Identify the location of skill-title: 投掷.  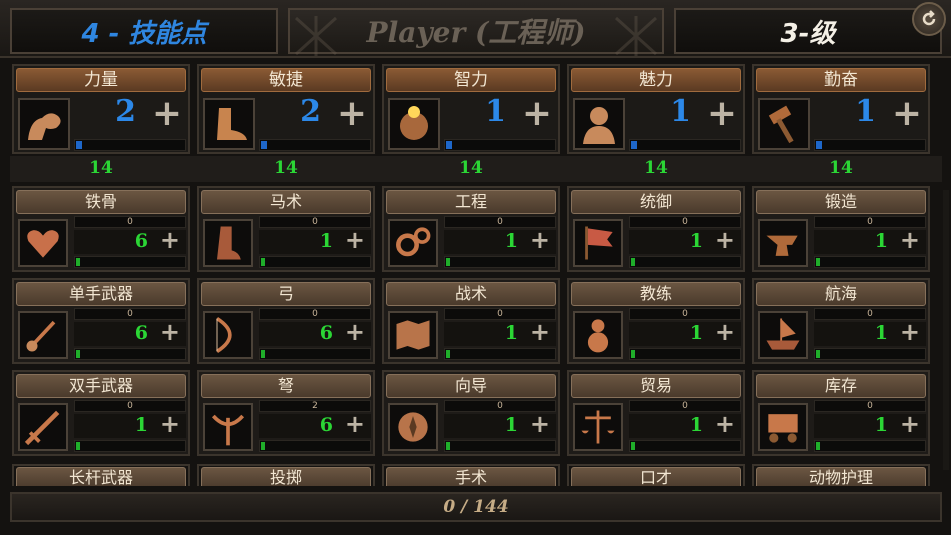
(286, 476).